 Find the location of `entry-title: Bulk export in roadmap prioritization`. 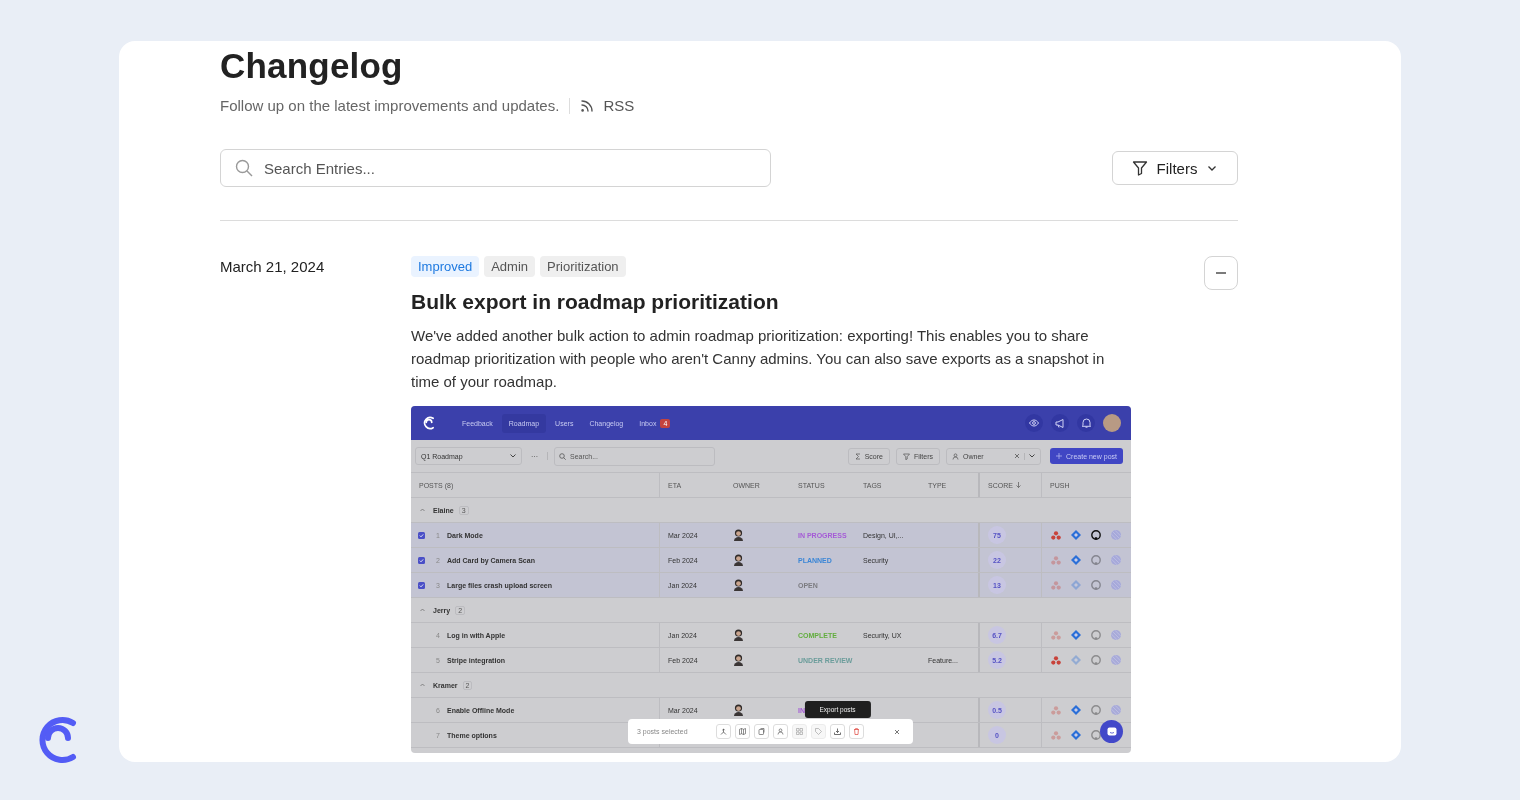

entry-title: Bulk export in roadmap prioritization is located at coordinates (595, 302).